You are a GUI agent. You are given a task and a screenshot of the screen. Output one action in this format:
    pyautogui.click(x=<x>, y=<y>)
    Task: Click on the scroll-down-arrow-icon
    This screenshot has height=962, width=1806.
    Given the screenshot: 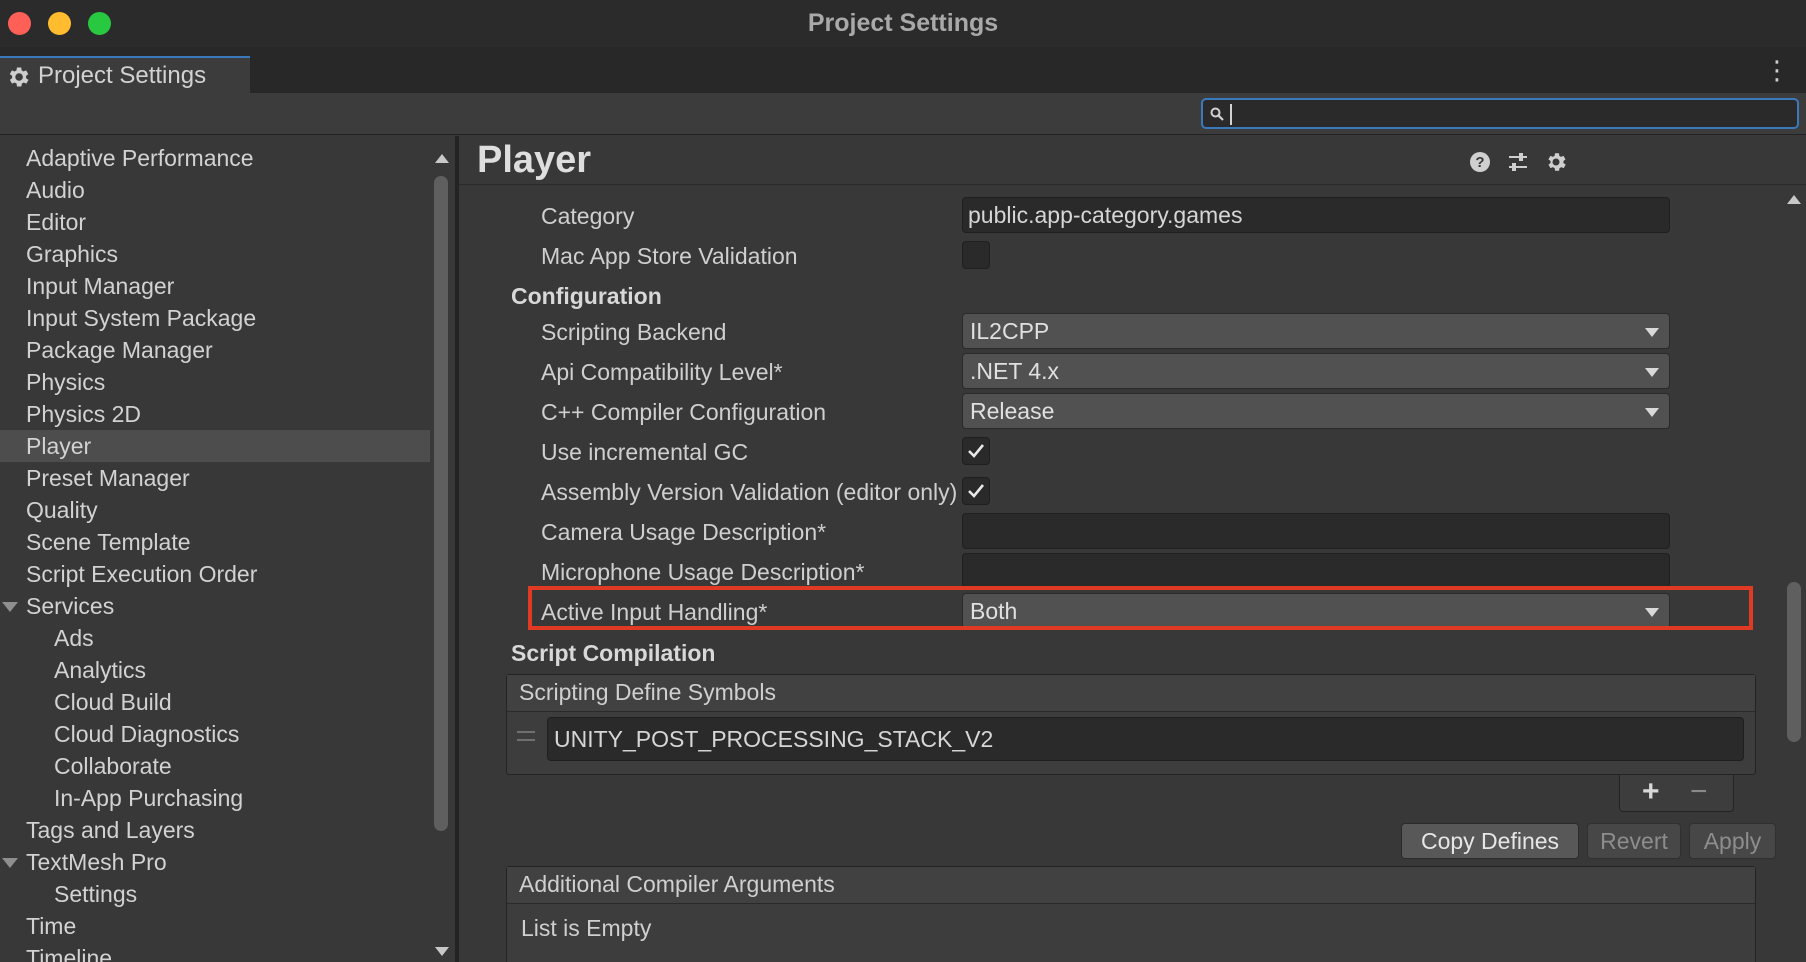 What is the action you would take?
    pyautogui.click(x=442, y=951)
    